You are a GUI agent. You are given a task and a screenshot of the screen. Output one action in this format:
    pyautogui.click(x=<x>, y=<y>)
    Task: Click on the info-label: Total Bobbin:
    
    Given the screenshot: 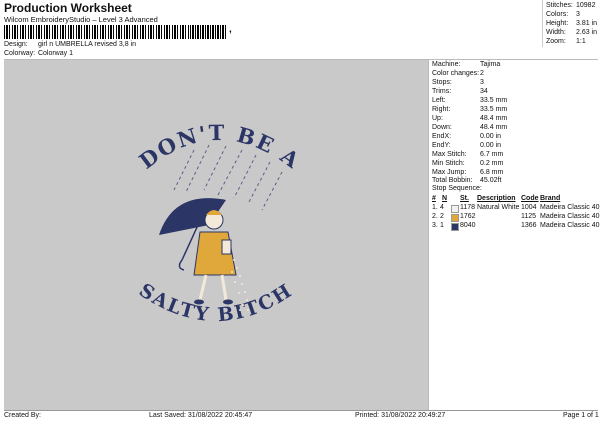 What is the action you would take?
    pyautogui.click(x=452, y=180)
    